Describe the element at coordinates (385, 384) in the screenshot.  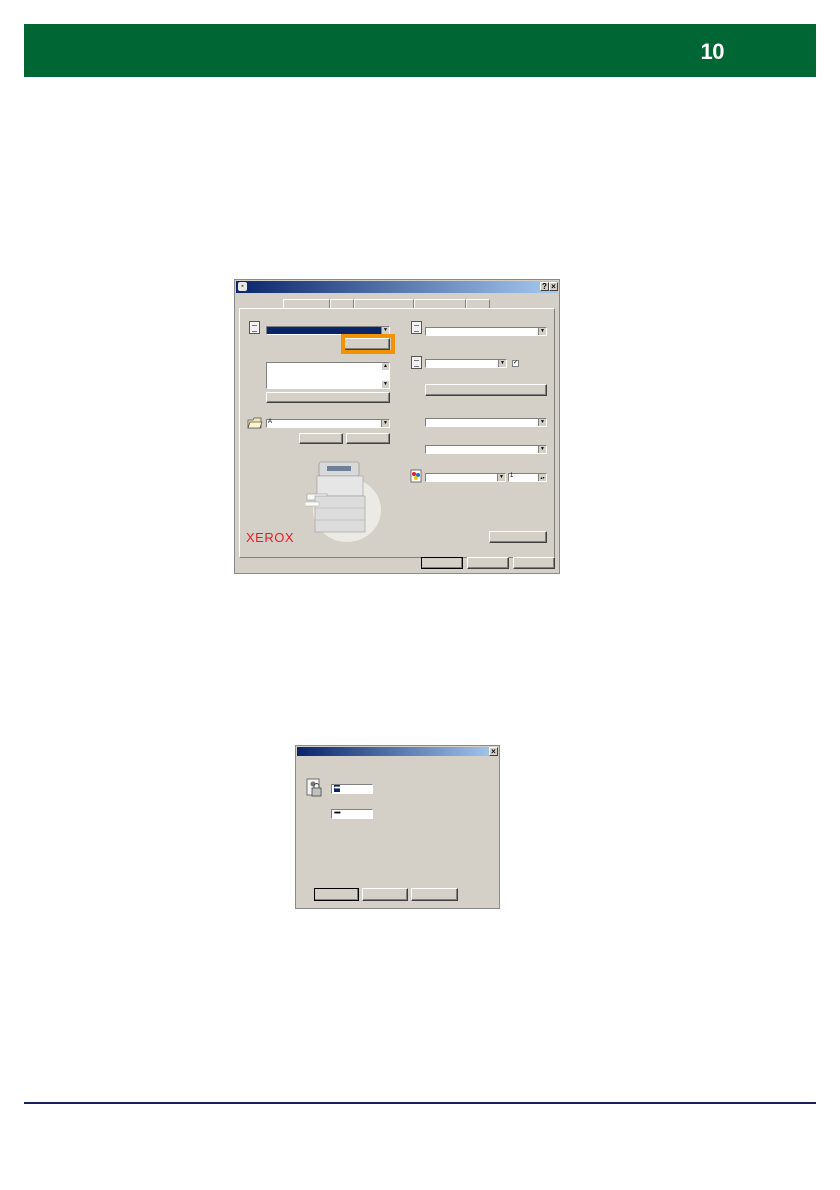
I see `scroll-down-icon: ▼` at that location.